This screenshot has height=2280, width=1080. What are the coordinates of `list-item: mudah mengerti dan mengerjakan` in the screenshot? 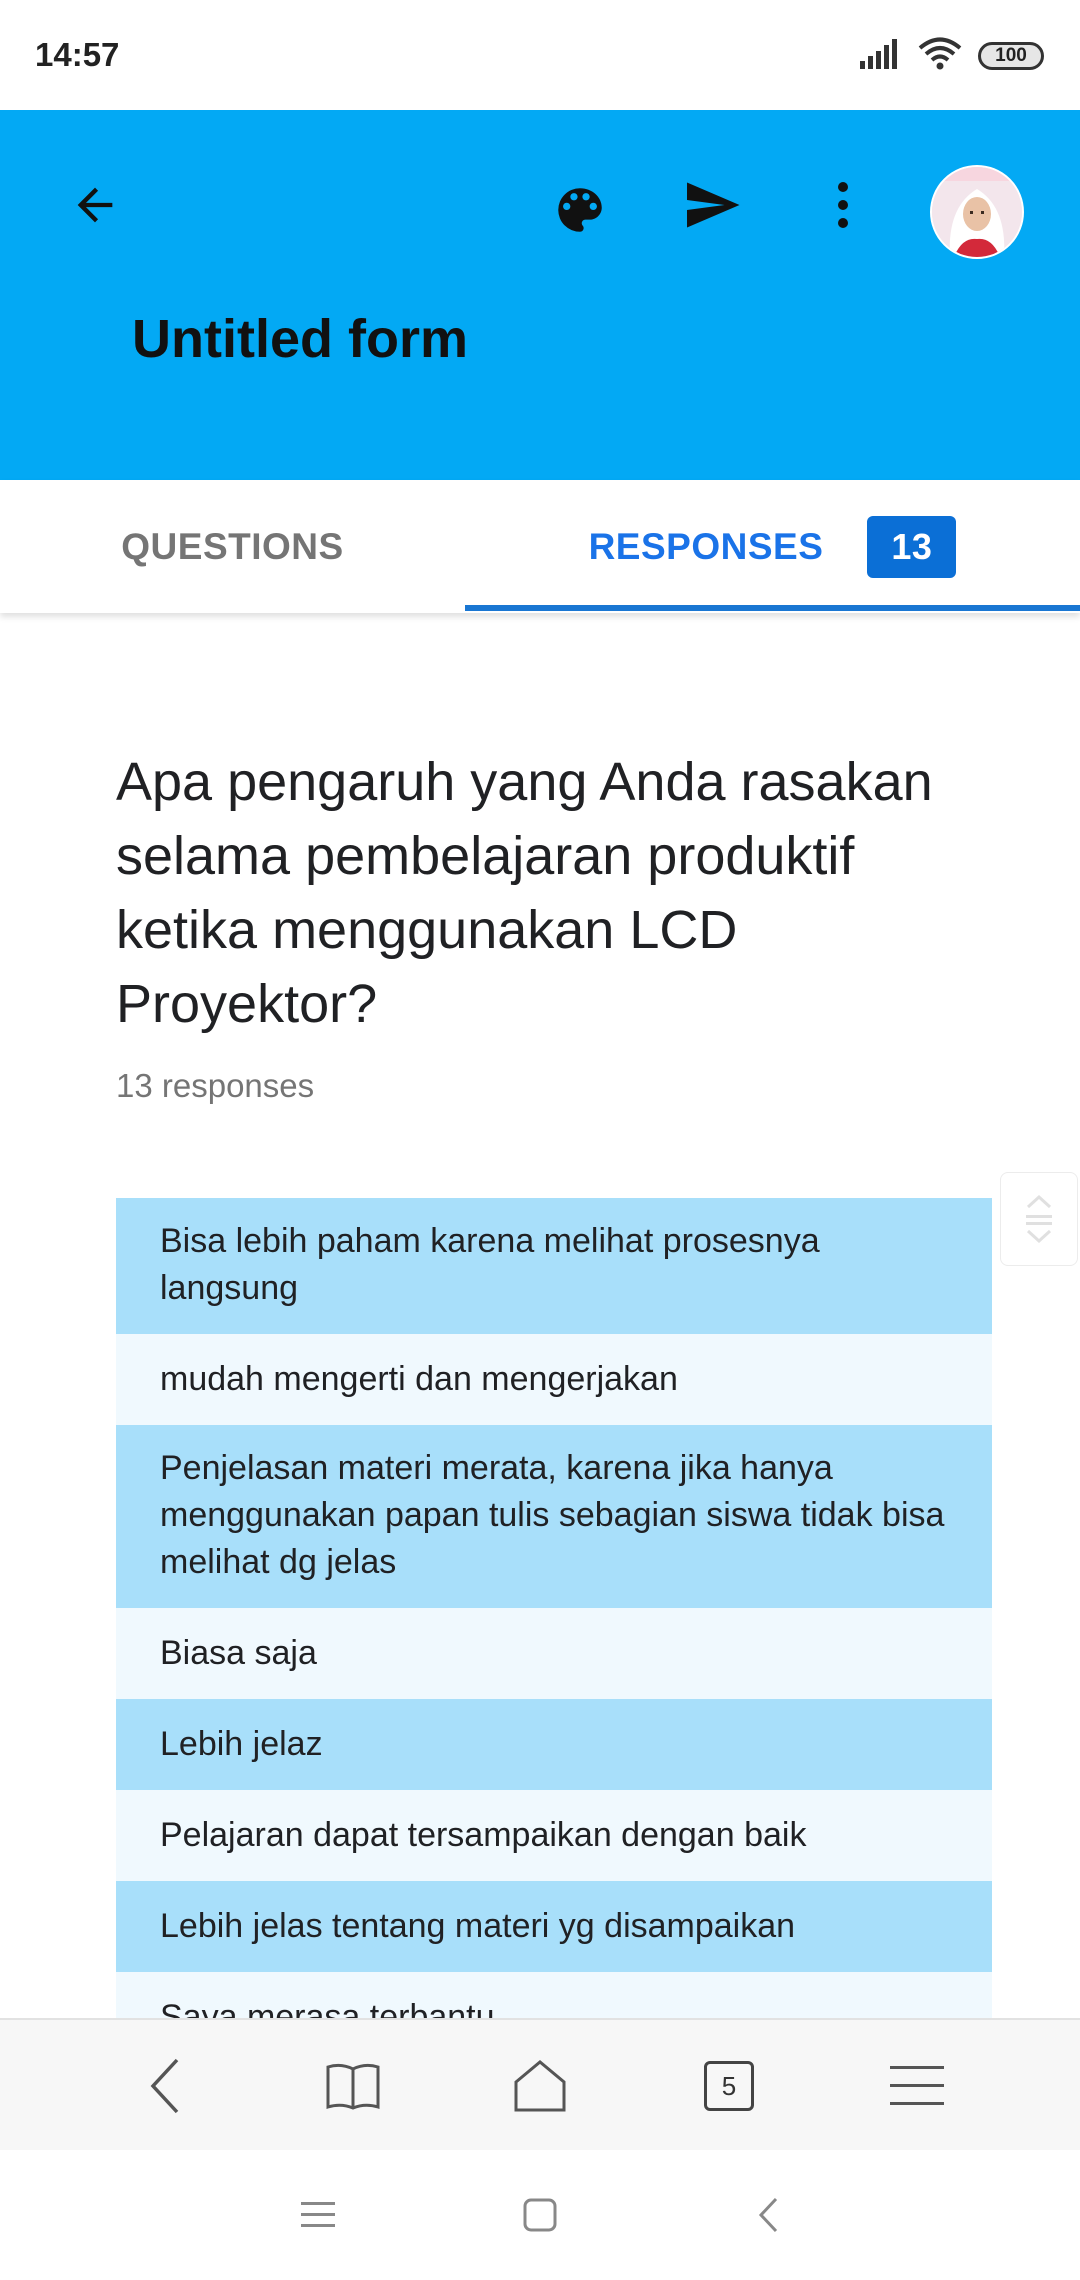 It's located at (554, 1379).